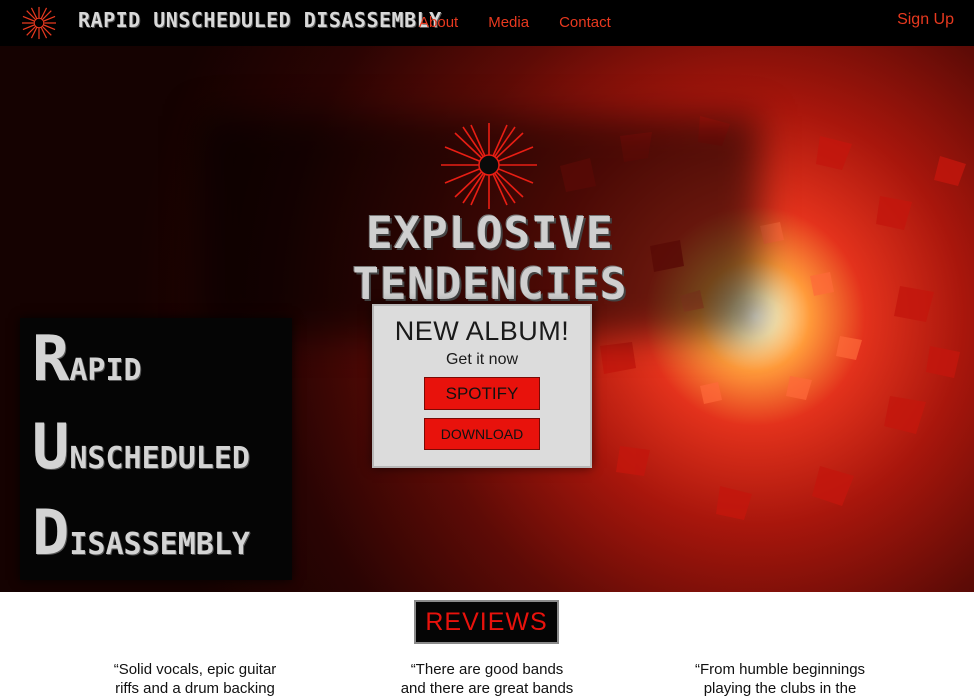 The width and height of the screenshot is (974, 698). I want to click on band-logo-line-1: RAPID, so click(87, 358).